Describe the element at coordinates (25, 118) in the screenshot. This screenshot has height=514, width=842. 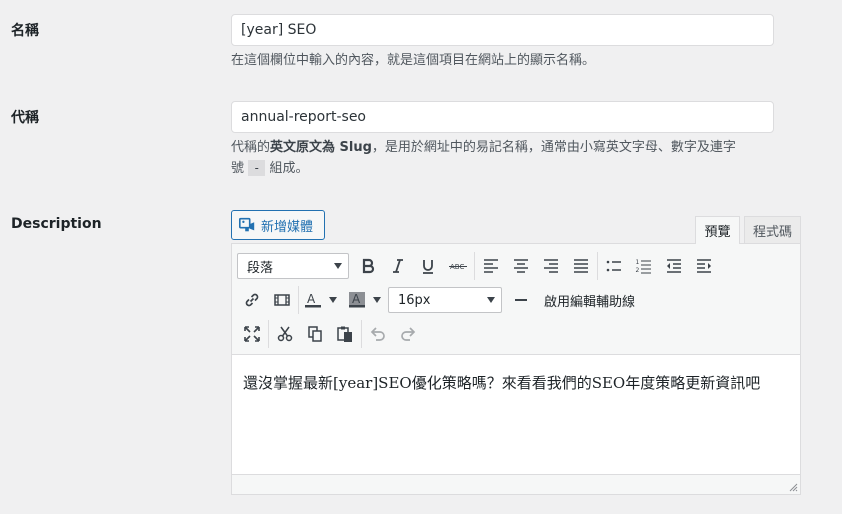
I see `slug-label: 代稱` at that location.